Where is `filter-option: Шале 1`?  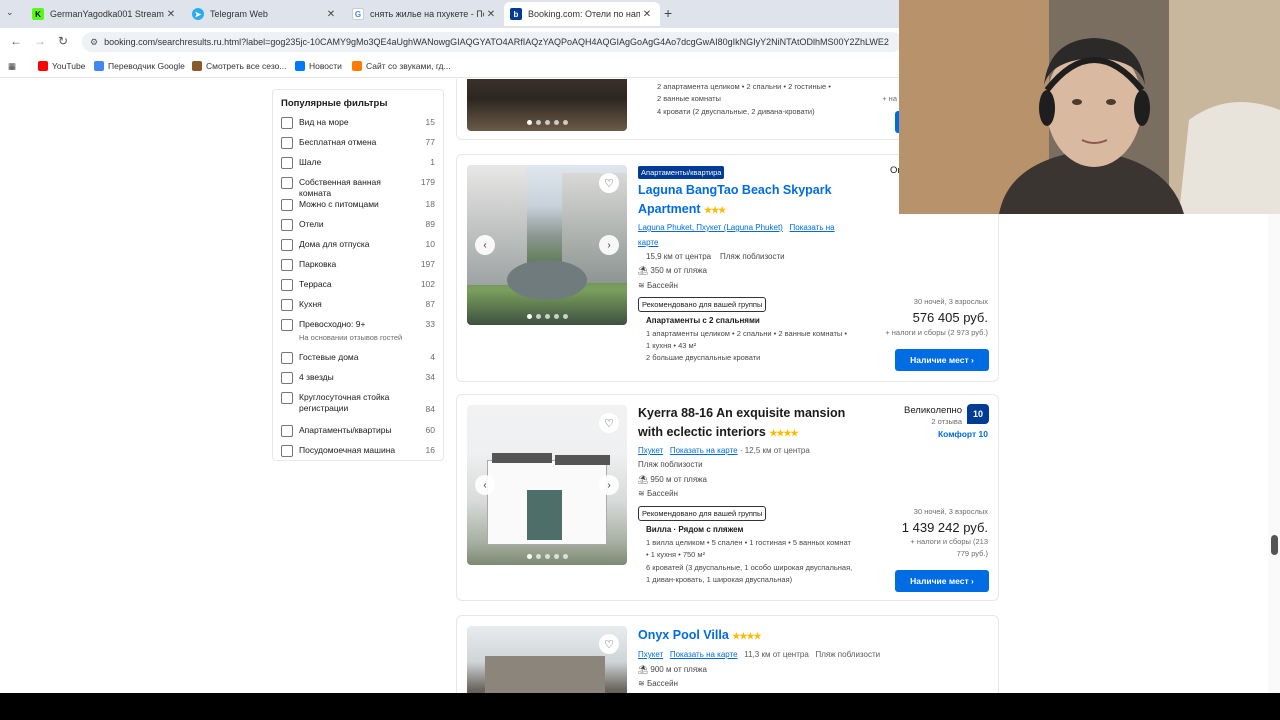 filter-option: Шале 1 is located at coordinates (358, 167).